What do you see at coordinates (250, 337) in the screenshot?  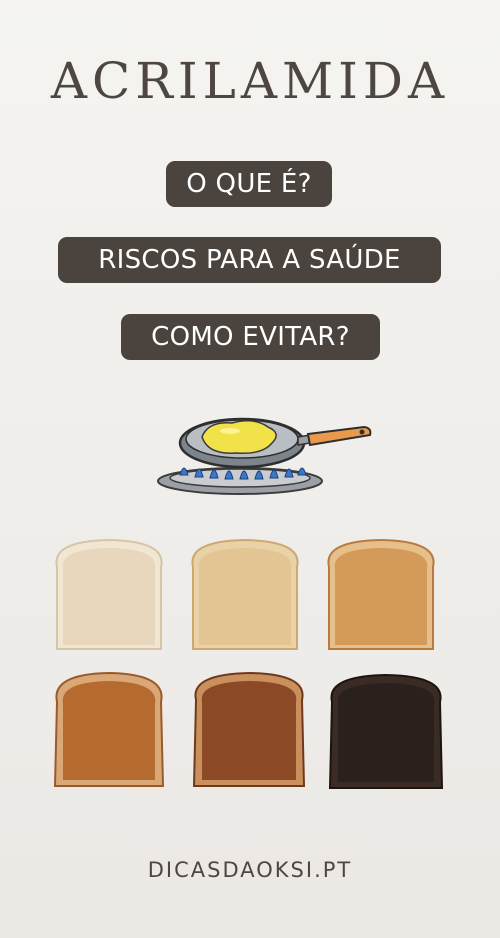 I see `pill-how-to-avoid: COMO EVITAR?` at bounding box center [250, 337].